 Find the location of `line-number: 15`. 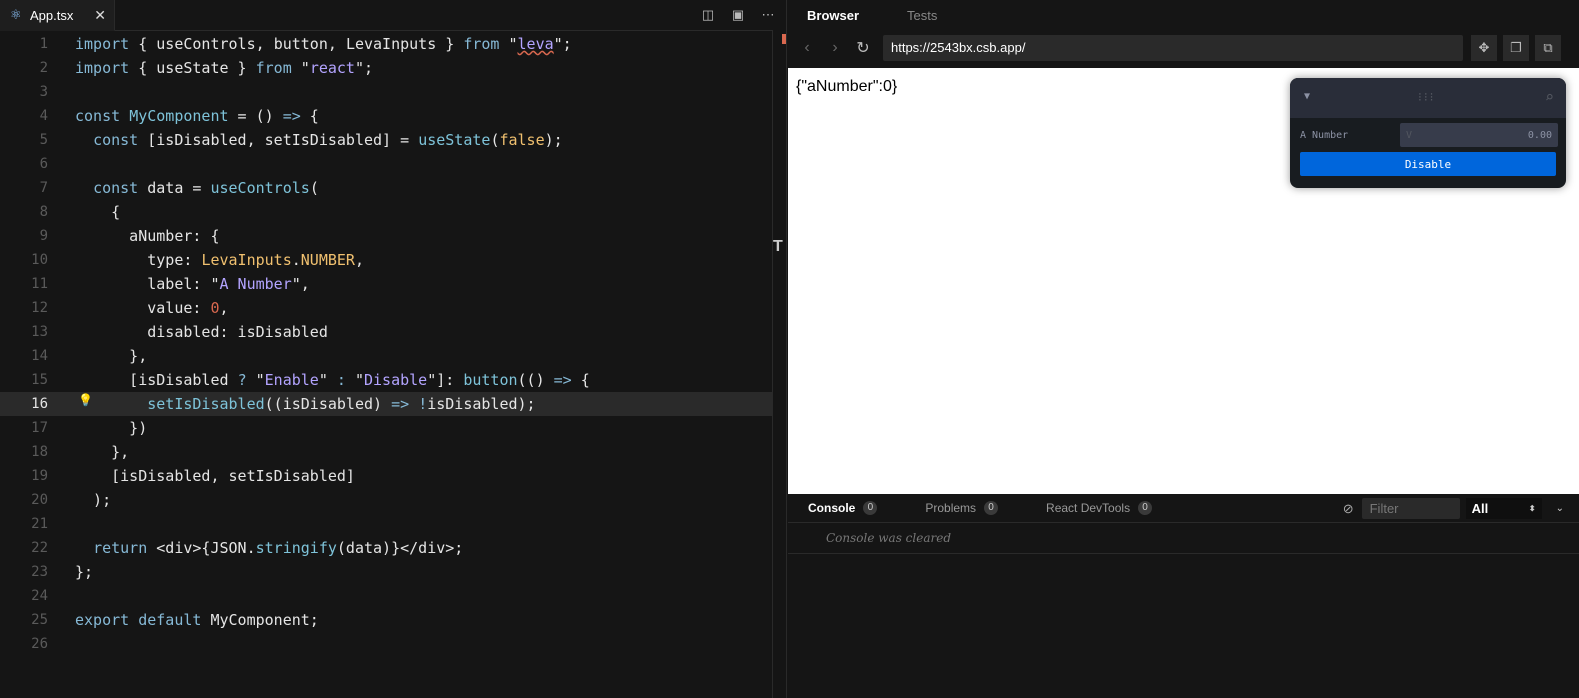

line-number: 15 is located at coordinates (39, 380).